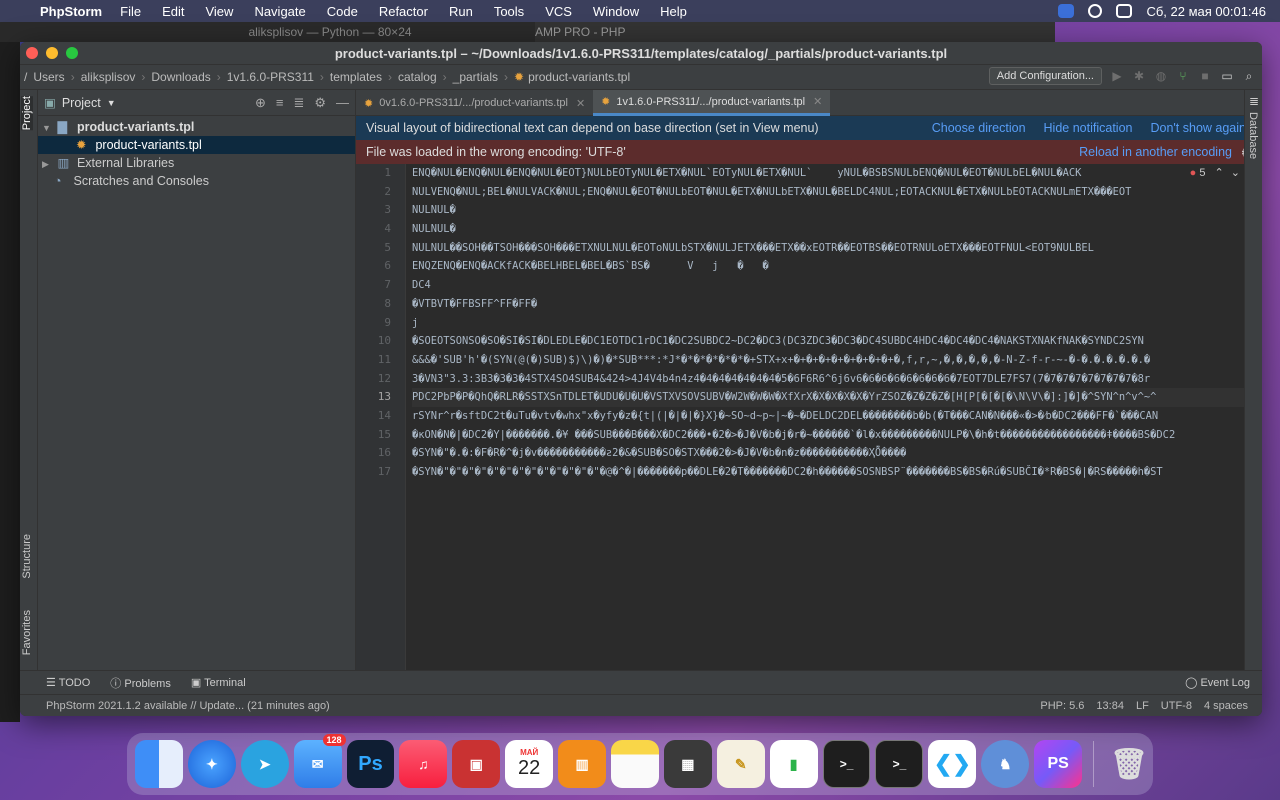  Describe the element at coordinates (1066, 11) in the screenshot. I see `status-app-icon` at that location.